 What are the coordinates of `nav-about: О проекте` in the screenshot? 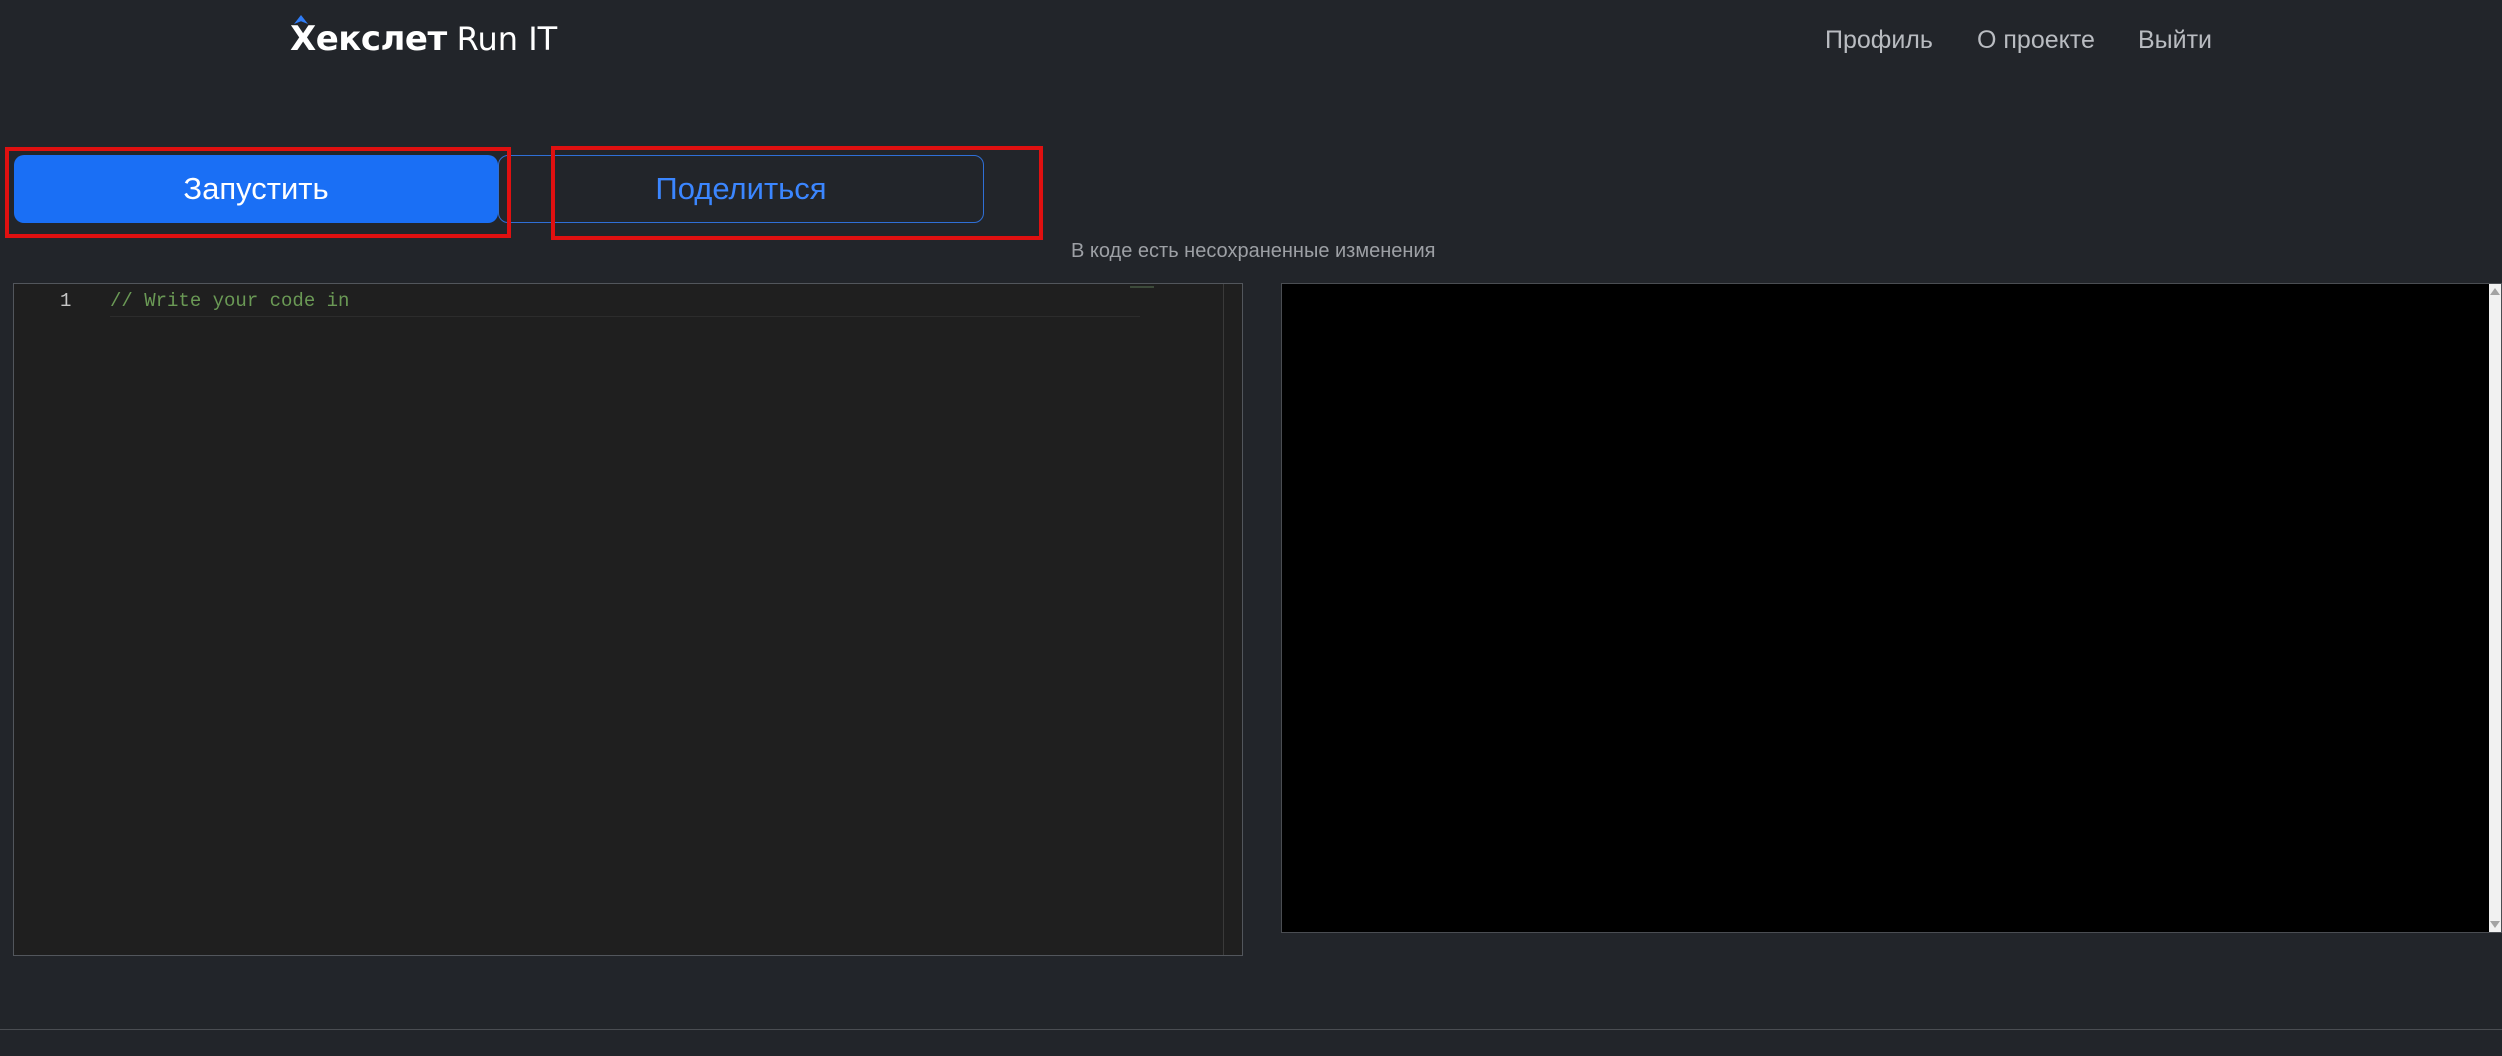 It's located at (2036, 40).